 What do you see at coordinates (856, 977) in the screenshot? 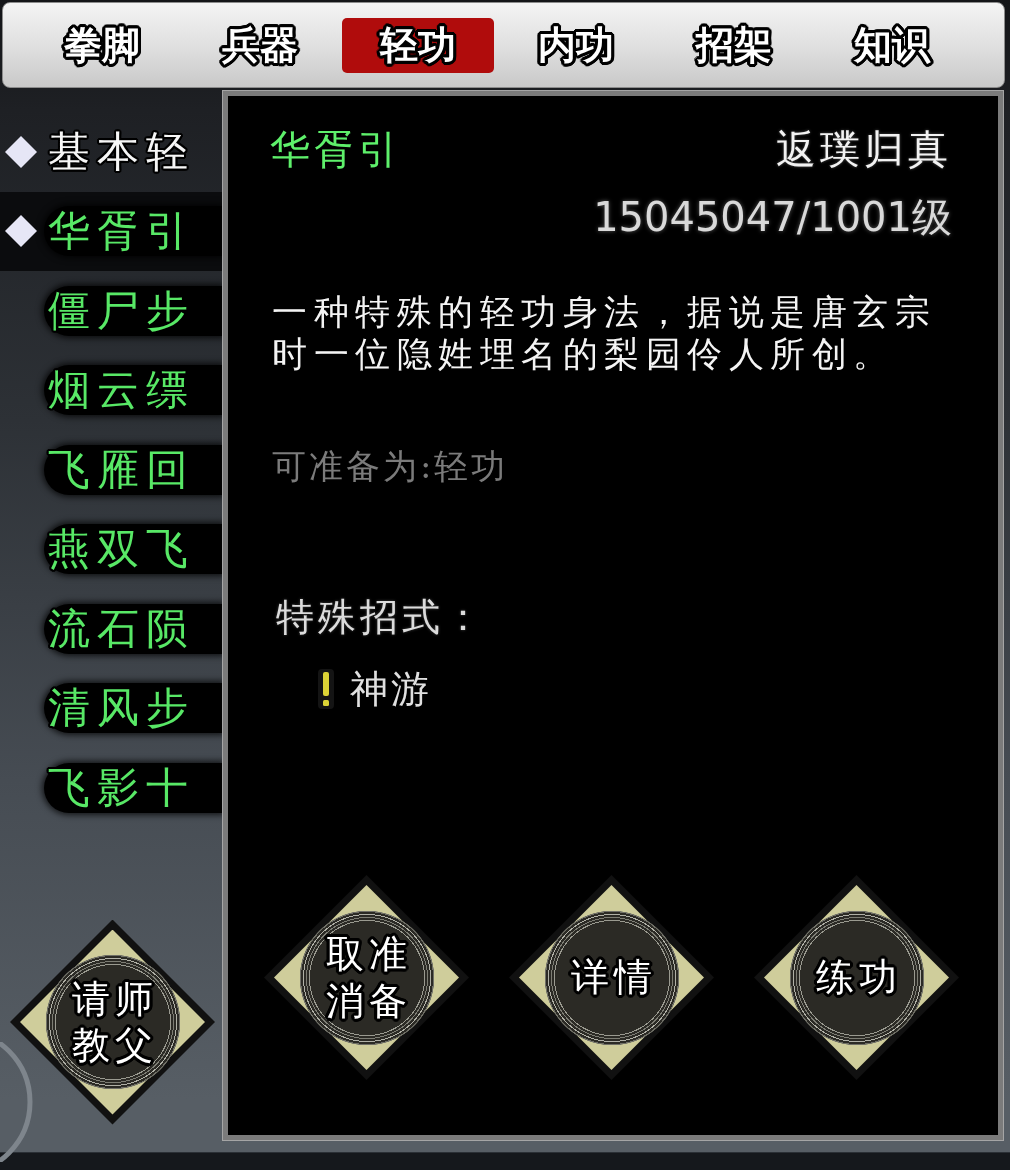
I see `action-button: 练功` at bounding box center [856, 977].